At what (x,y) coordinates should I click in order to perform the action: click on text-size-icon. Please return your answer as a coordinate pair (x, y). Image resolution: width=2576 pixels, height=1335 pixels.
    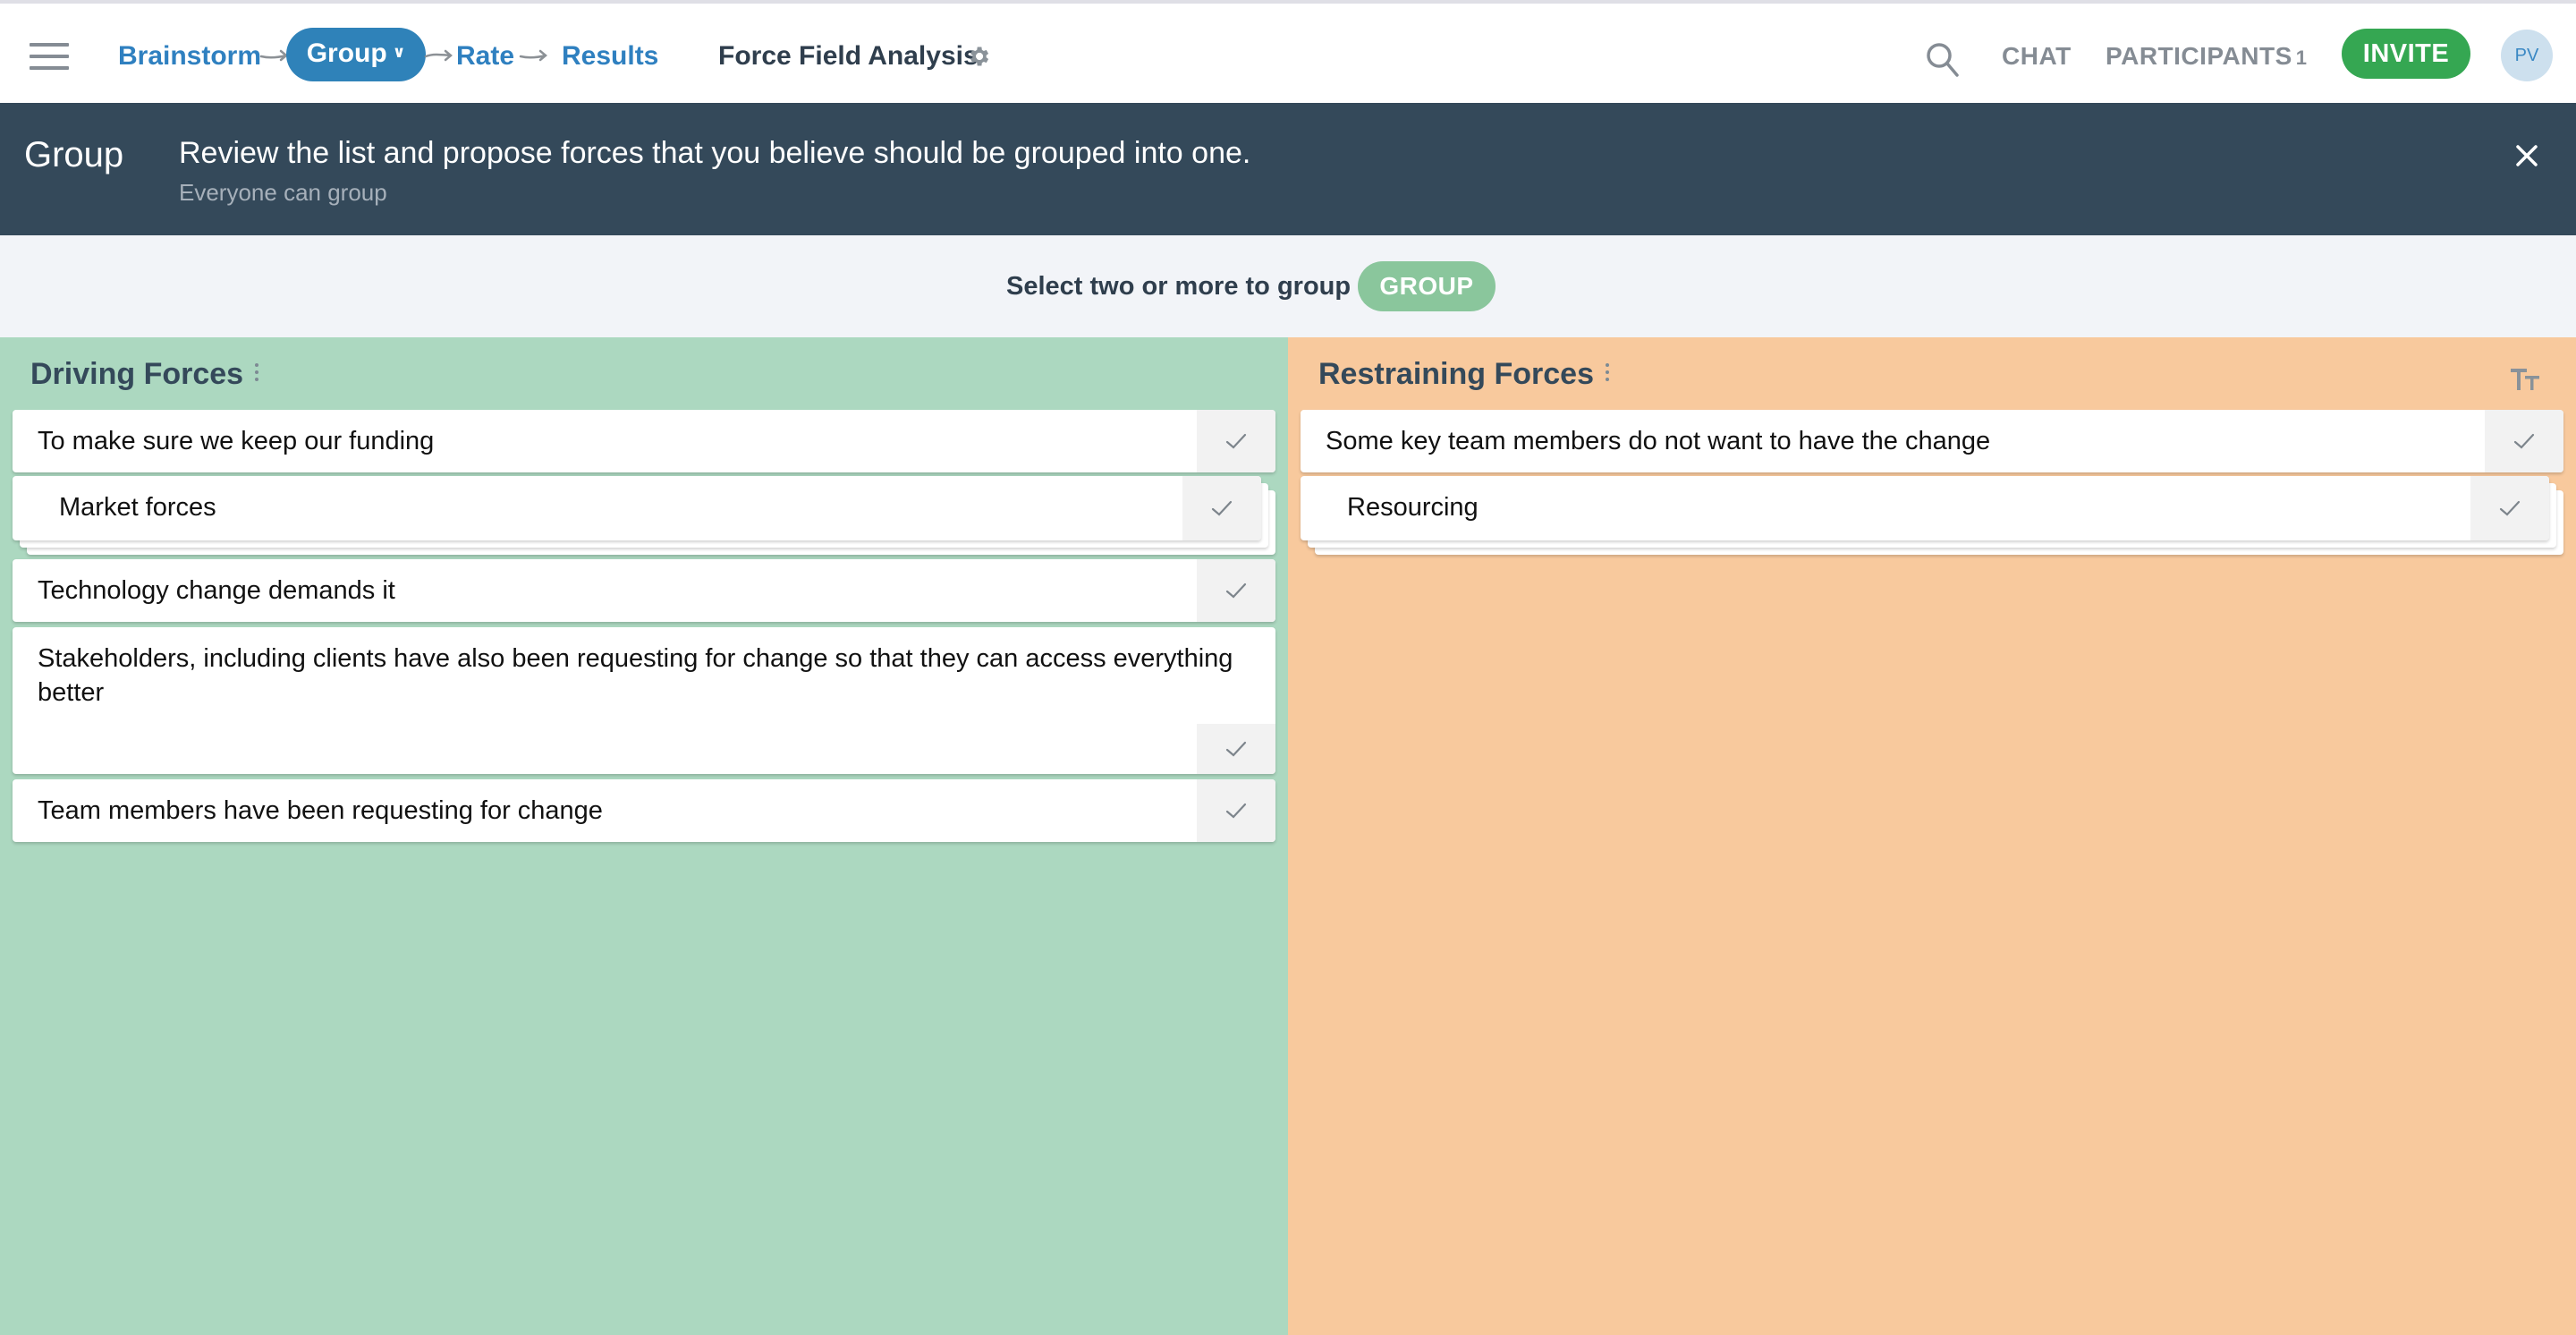
    Looking at the image, I should click on (2526, 379).